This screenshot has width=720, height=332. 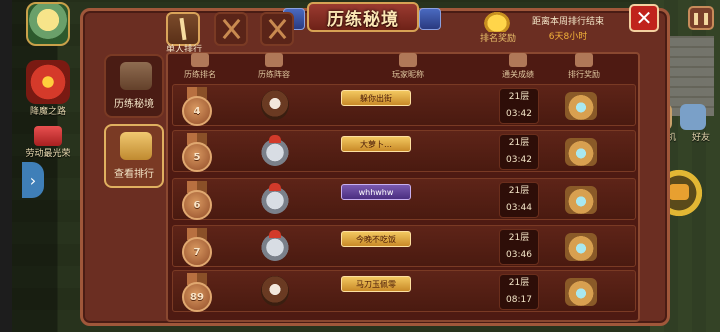 I want to click on score-header-icon, so click(x=518, y=60).